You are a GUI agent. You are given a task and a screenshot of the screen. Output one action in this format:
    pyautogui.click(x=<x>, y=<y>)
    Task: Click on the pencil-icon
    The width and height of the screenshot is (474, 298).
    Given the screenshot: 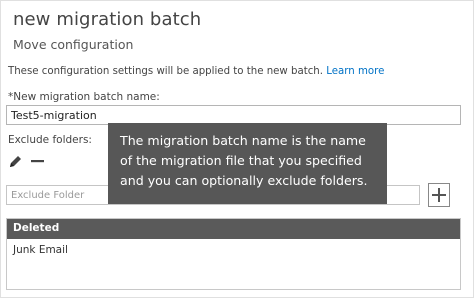 What is the action you would take?
    pyautogui.click(x=16, y=161)
    